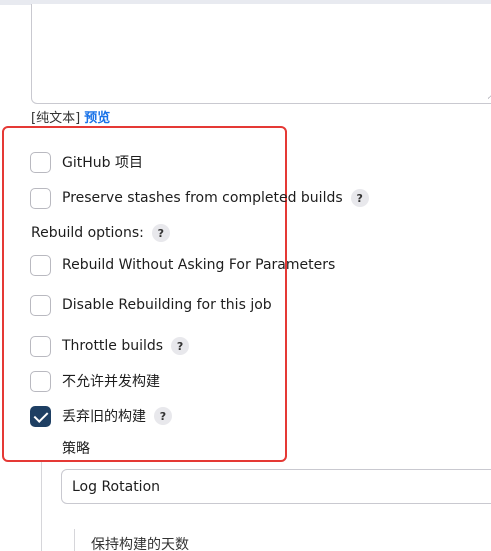 This screenshot has width=491, height=551. What do you see at coordinates (40, 416) in the screenshot?
I see `discard-old-builds-checkbox` at bounding box center [40, 416].